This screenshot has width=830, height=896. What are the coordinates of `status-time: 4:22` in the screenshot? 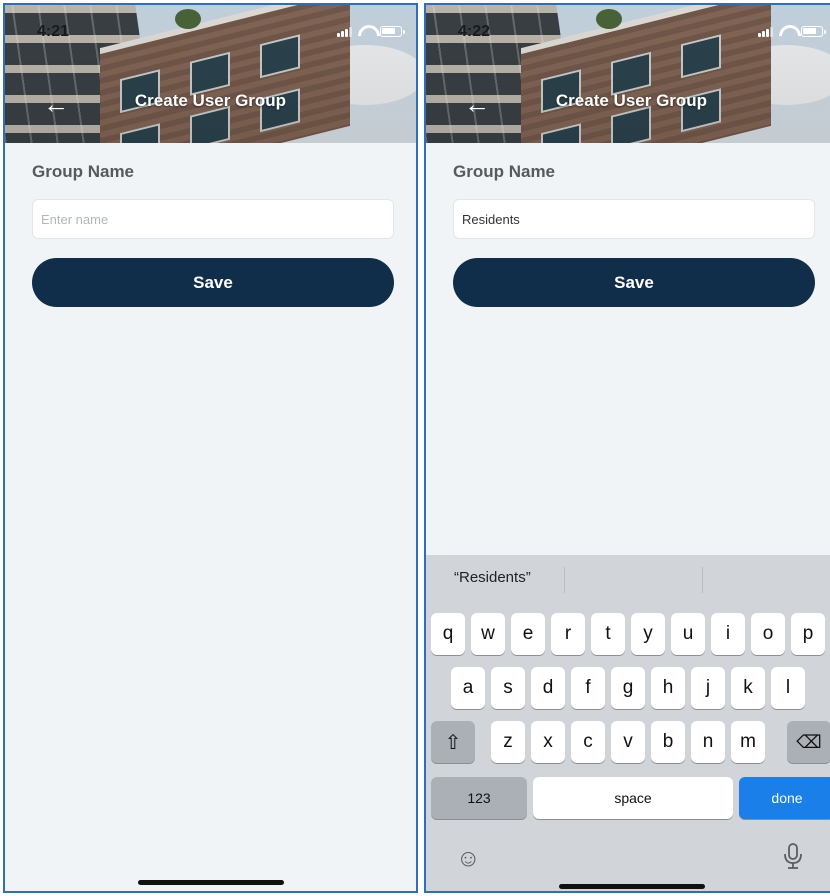 It's located at (474, 31).